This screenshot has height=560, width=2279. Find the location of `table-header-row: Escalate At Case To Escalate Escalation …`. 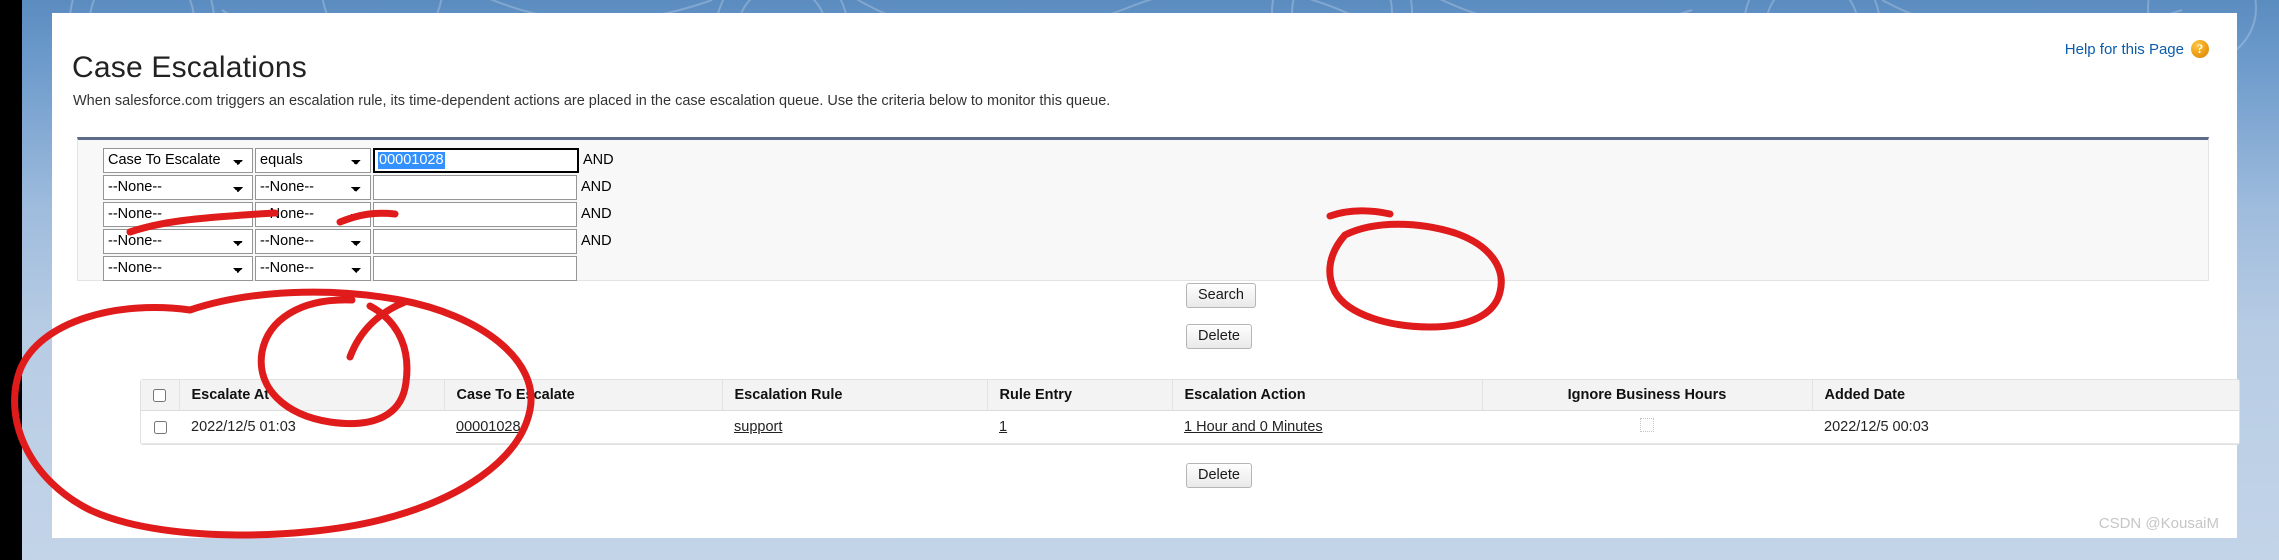

table-header-row: Escalate At Case To Escalate Escalation … is located at coordinates (1190, 395).